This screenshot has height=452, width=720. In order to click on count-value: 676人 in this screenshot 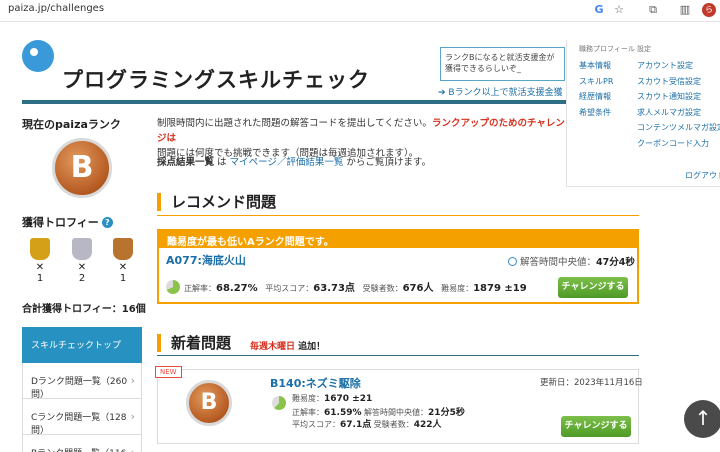, I will do `click(418, 288)`.